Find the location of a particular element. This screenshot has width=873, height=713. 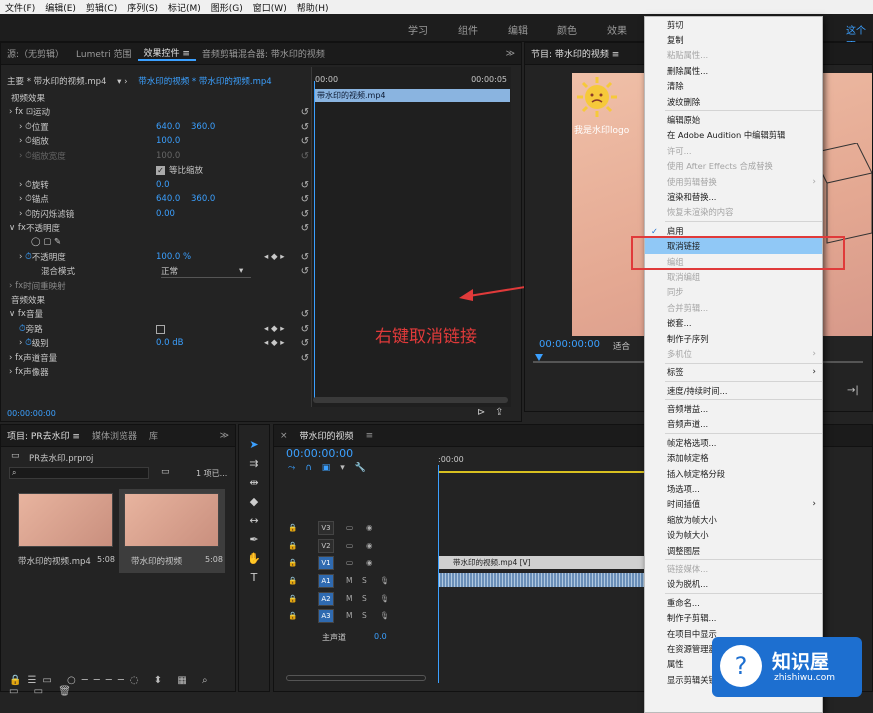

selection-tool-icon: ➤ is located at coordinates (254, 444).